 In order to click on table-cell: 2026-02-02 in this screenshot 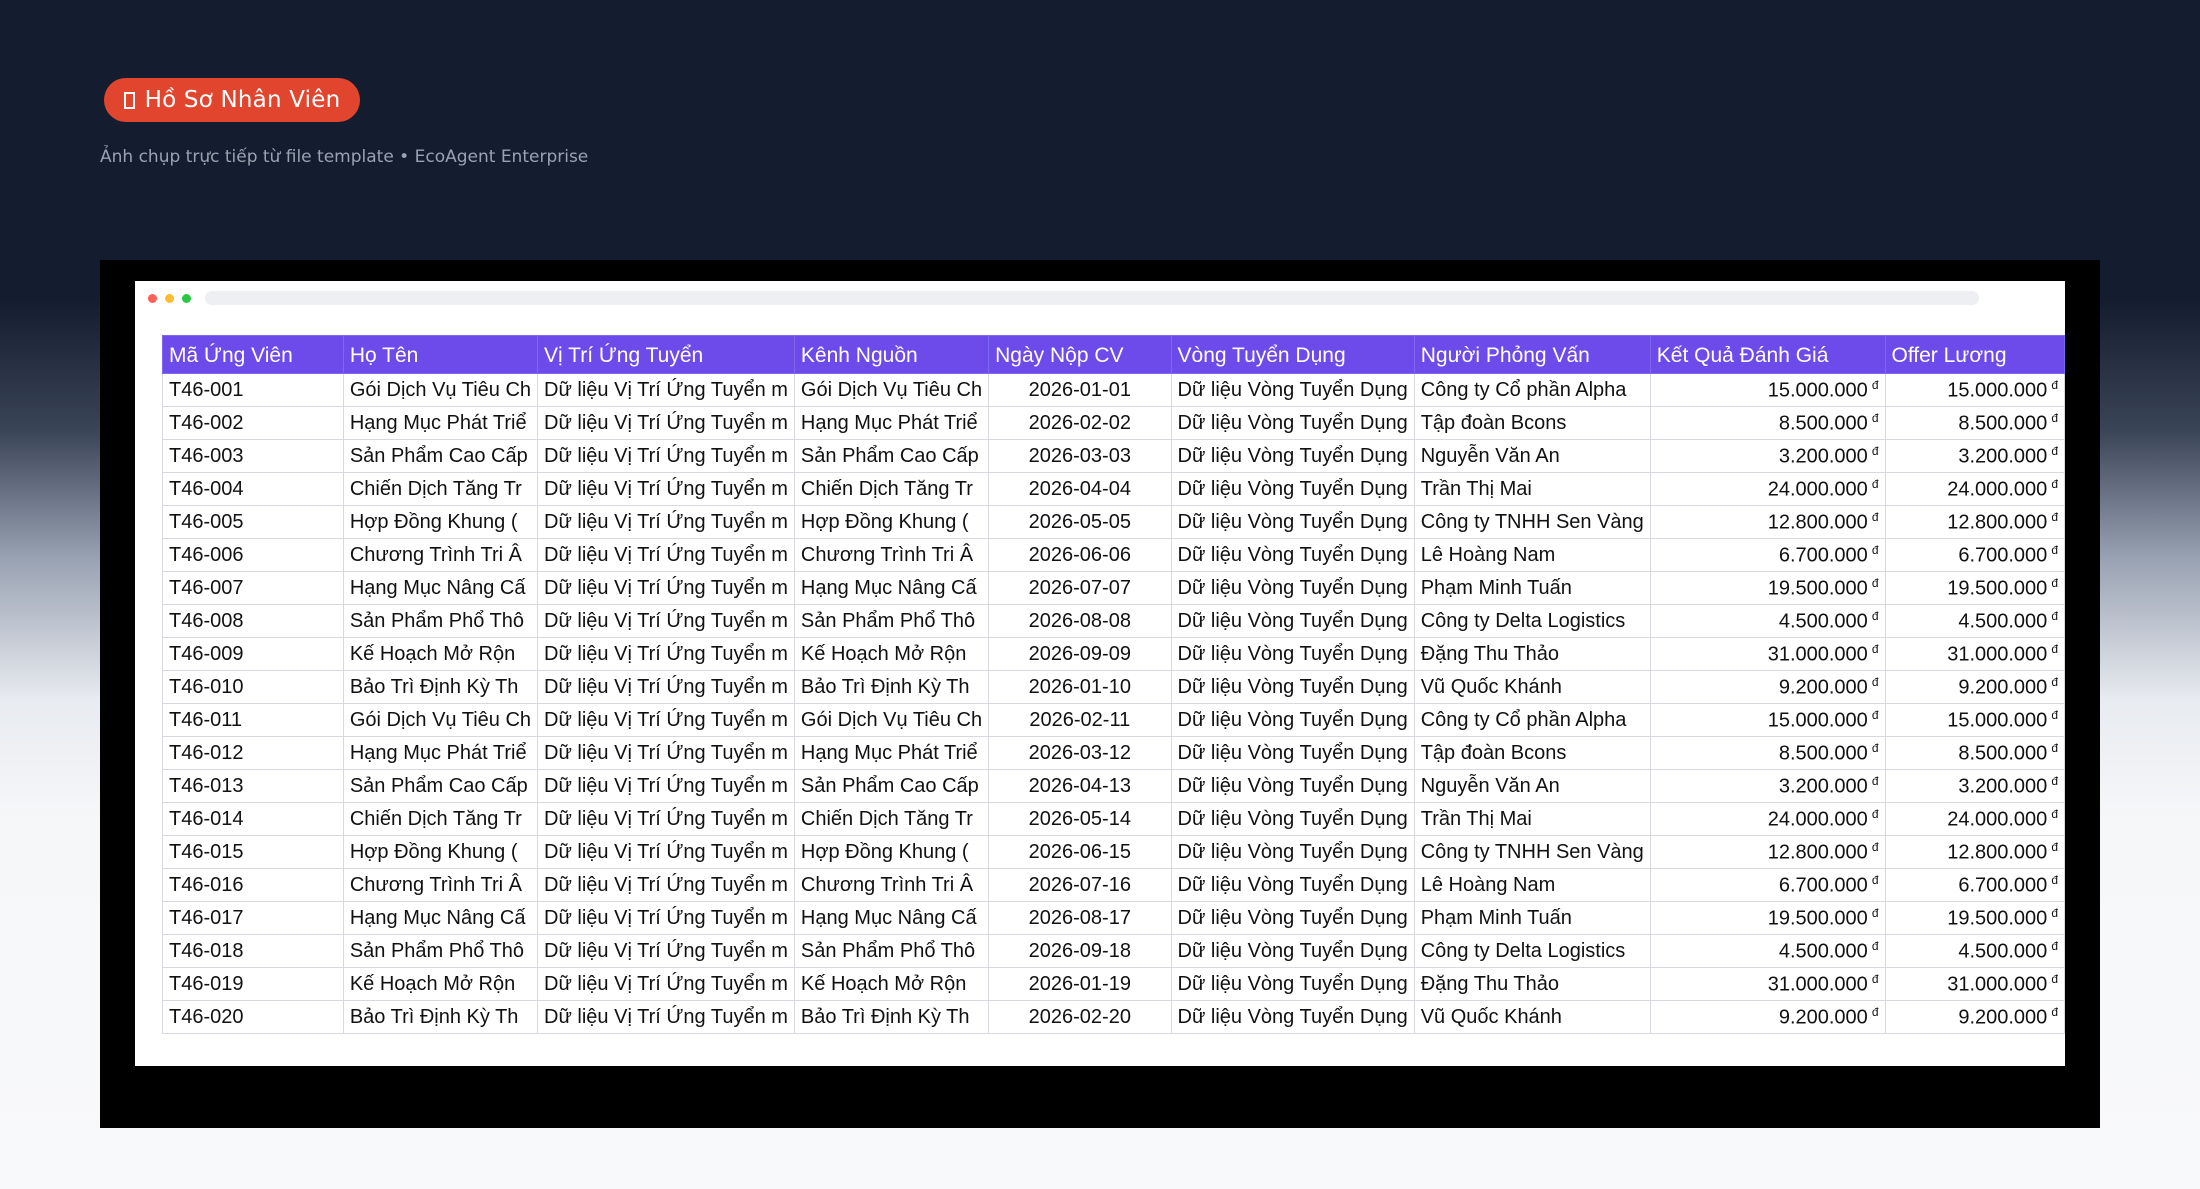, I will do `click(1080, 423)`.